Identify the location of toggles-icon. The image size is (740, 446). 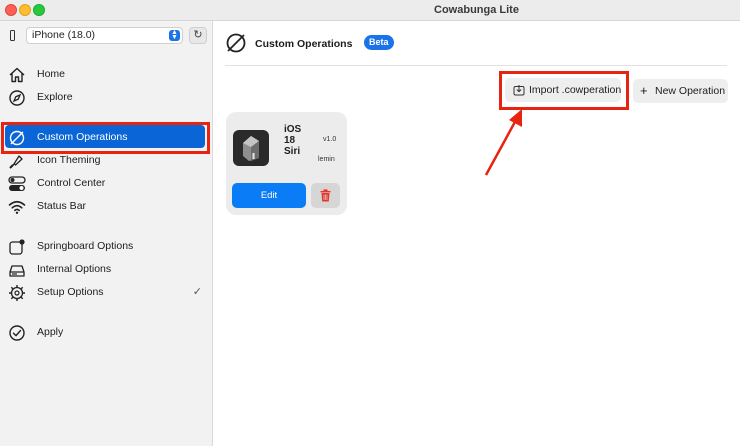
(17, 183).